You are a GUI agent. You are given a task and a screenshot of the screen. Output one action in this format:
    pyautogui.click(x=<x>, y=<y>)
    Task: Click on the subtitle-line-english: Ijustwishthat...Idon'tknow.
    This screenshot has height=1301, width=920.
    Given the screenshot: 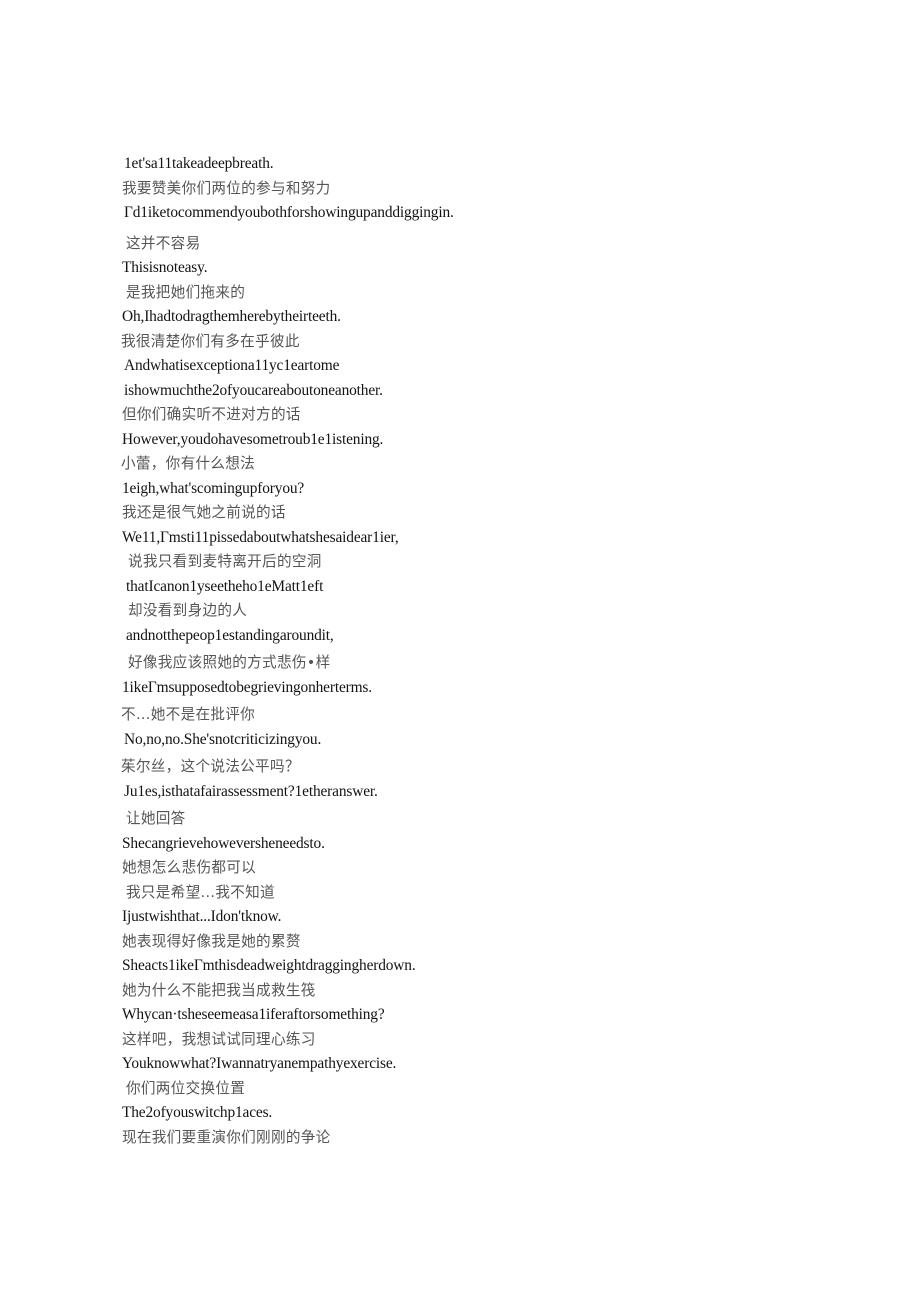 What is the action you would take?
    pyautogui.click(x=202, y=916)
    